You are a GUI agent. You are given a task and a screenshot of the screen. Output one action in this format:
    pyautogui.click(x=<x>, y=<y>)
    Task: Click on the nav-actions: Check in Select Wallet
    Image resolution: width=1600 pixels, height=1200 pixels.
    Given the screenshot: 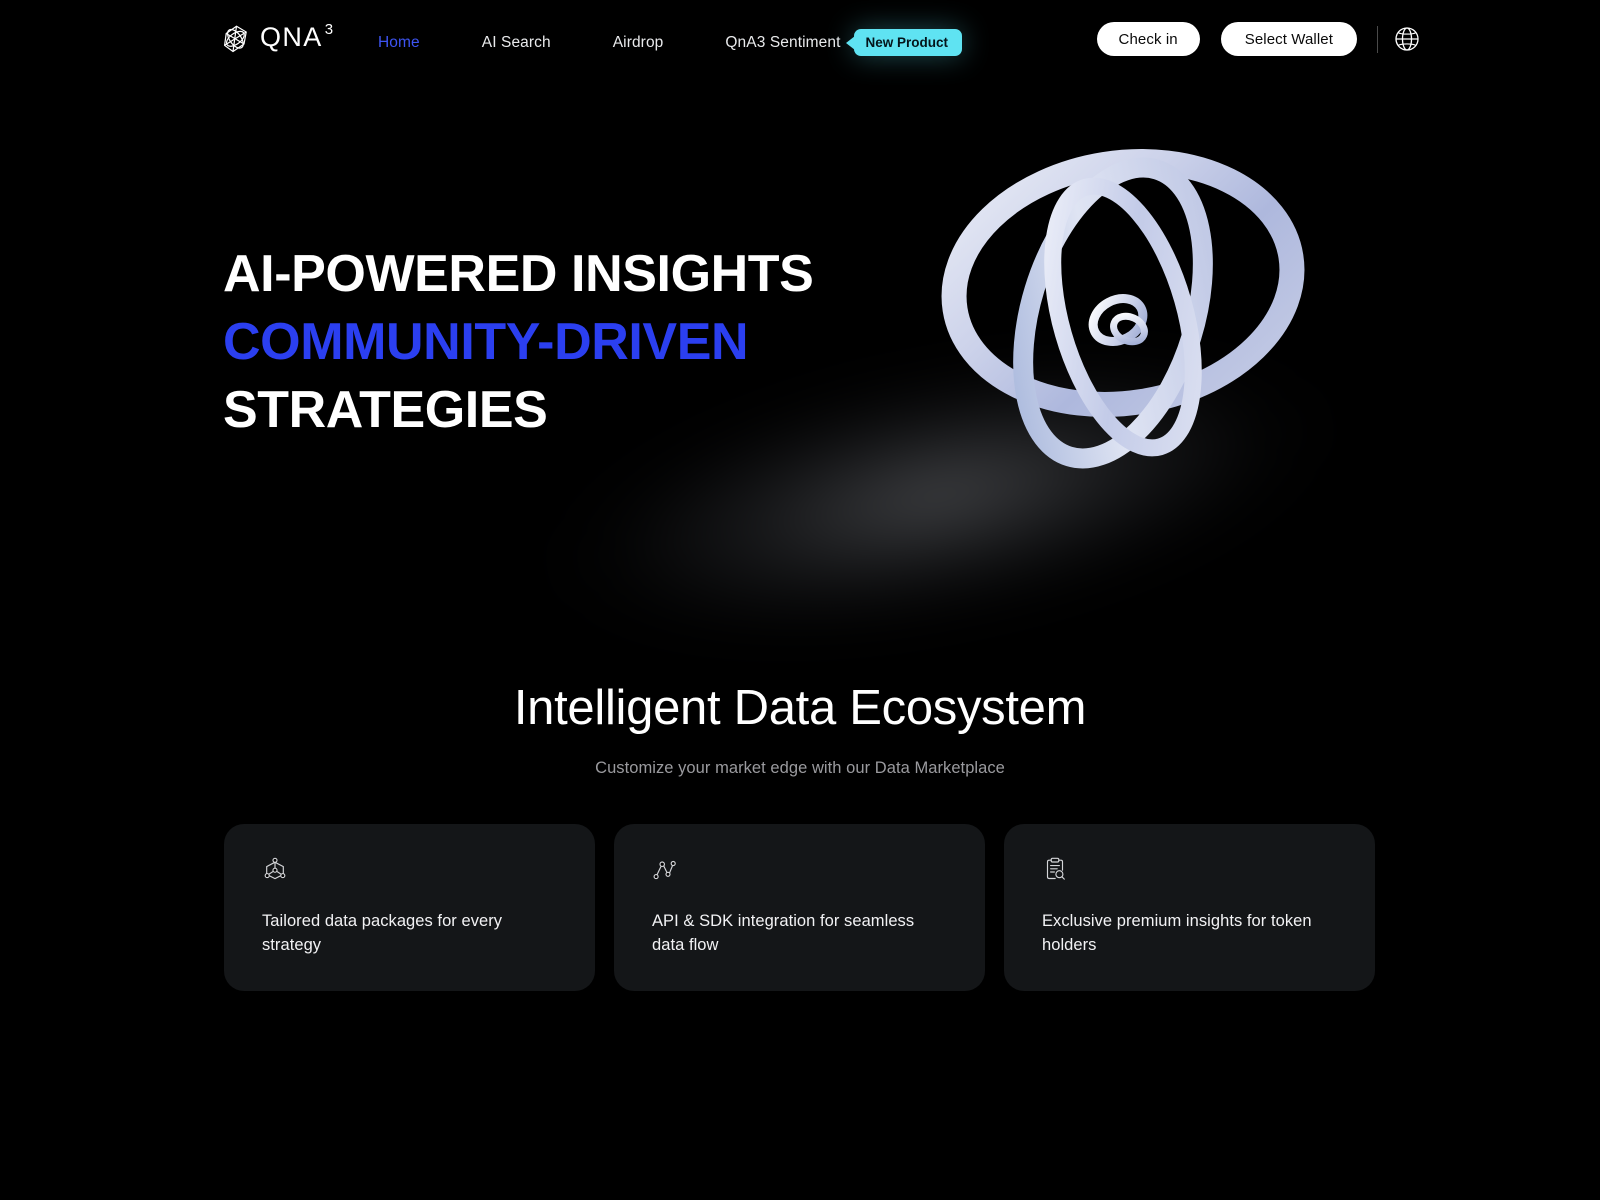 What is the action you would take?
    pyautogui.click(x=1226, y=39)
    